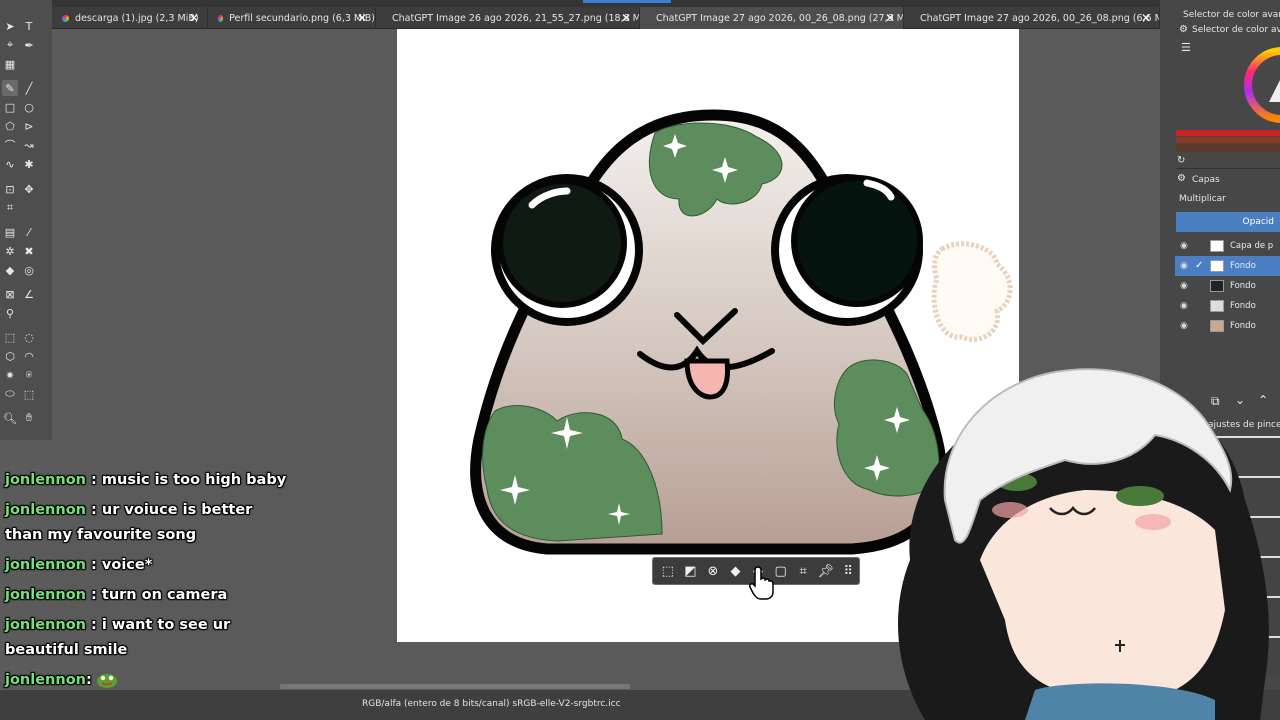 Image resolution: width=1280 pixels, height=720 pixels. Describe the element at coordinates (826, 571) in the screenshot. I see `pin-icon: 📌︎` at that location.